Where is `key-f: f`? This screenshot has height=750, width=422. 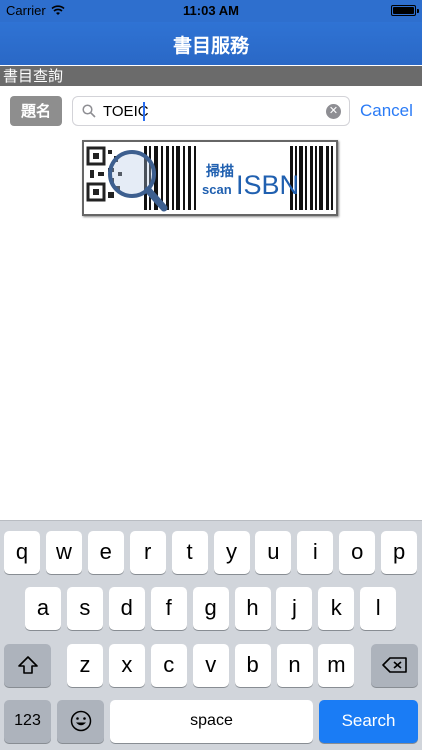
key-f: f is located at coordinates (168, 608).